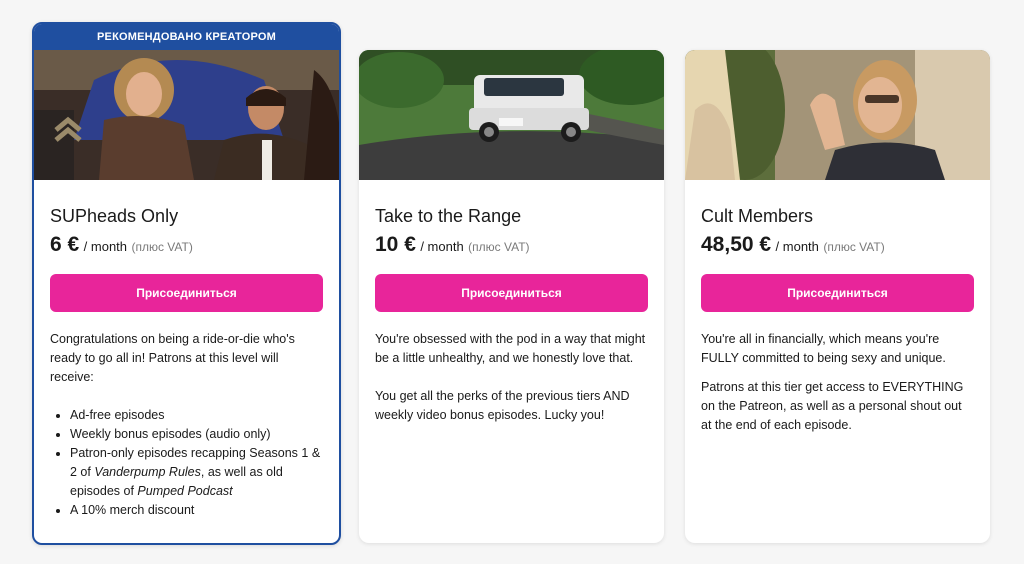 This screenshot has height=564, width=1024. Describe the element at coordinates (186, 37) in the screenshot. I see `recommended-banner: РЕКОМЕНДОВАНО КРЕАТОРОМ` at that location.